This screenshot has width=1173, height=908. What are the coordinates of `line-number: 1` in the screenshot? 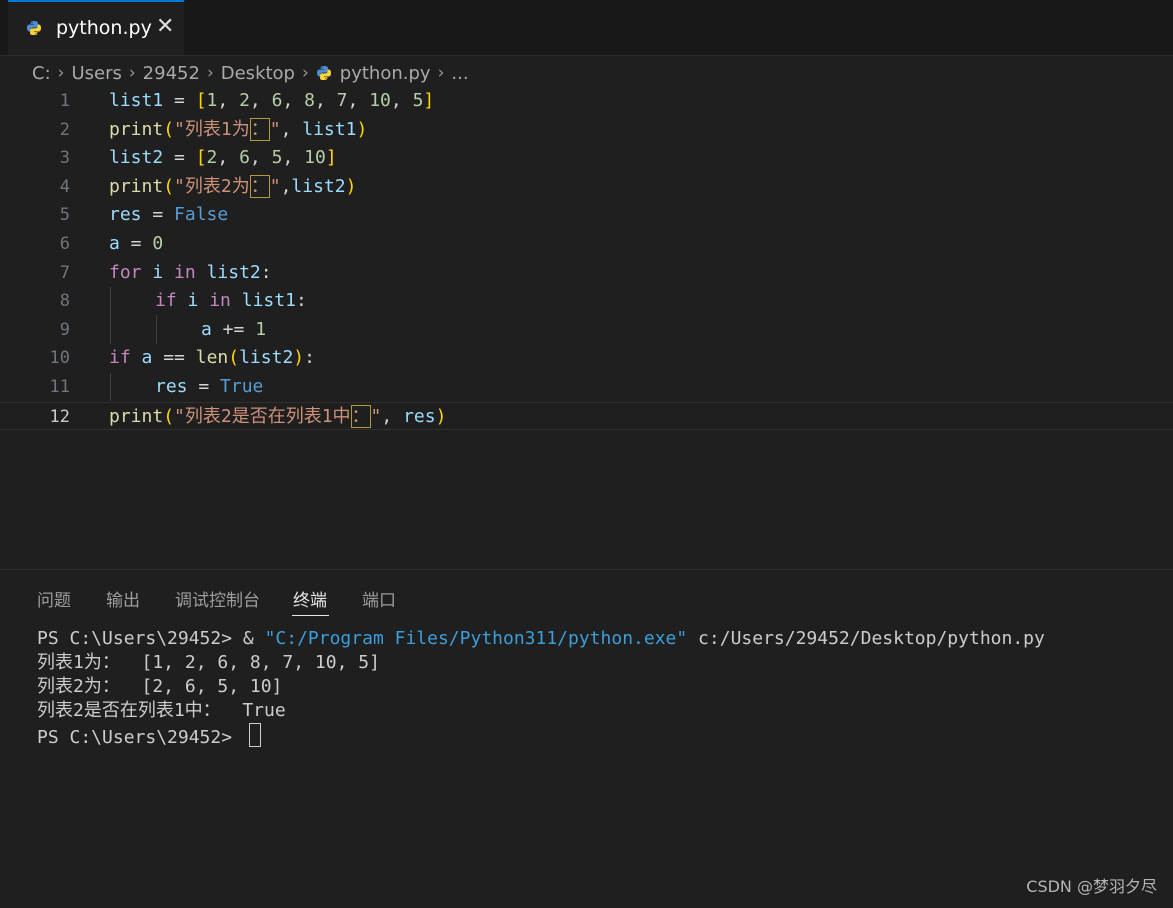 It's located at (64, 101).